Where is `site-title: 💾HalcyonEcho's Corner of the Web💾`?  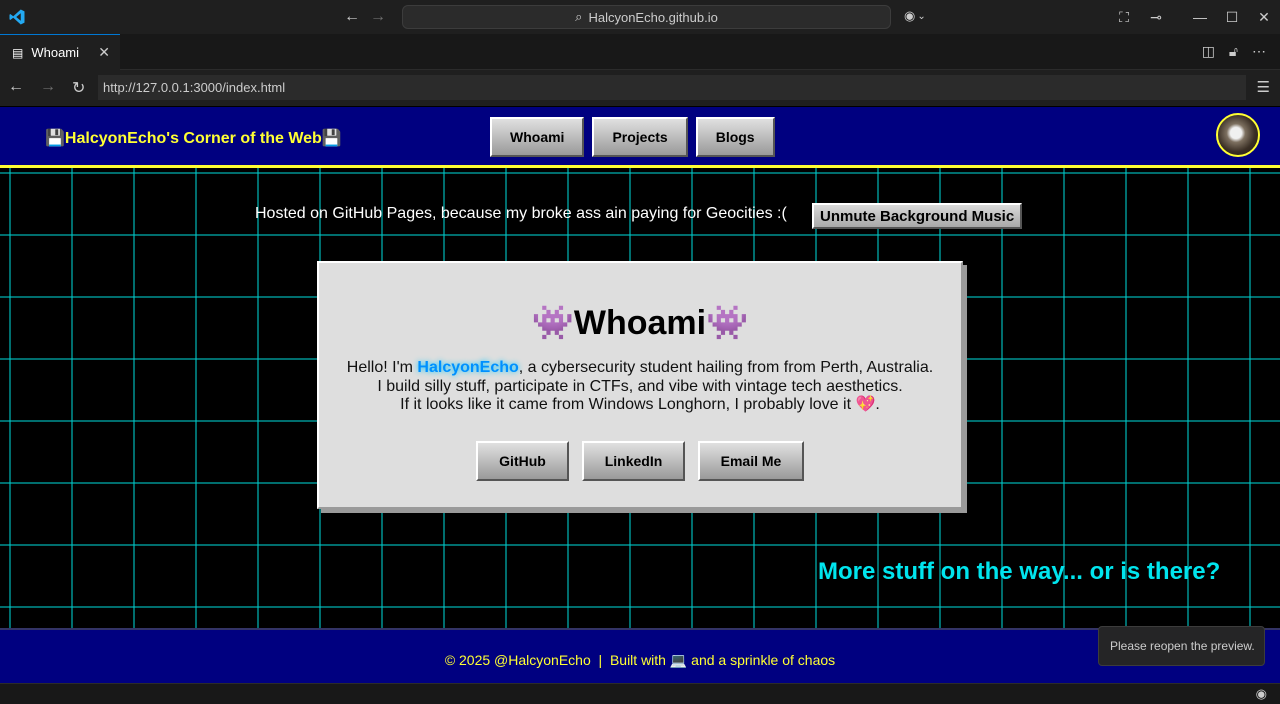
site-title: 💾HalcyonEcho's Corner of the Web💾 is located at coordinates (193, 138).